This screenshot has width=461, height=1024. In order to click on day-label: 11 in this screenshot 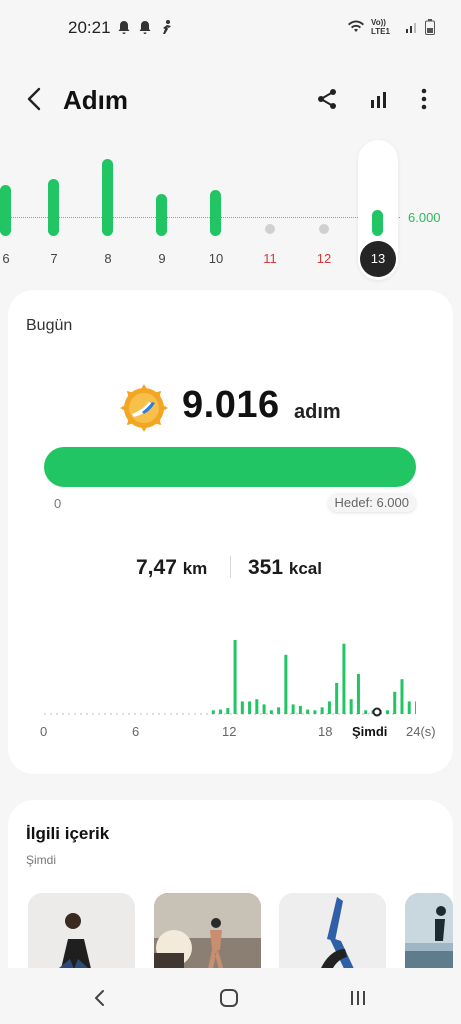, I will do `click(270, 258)`.